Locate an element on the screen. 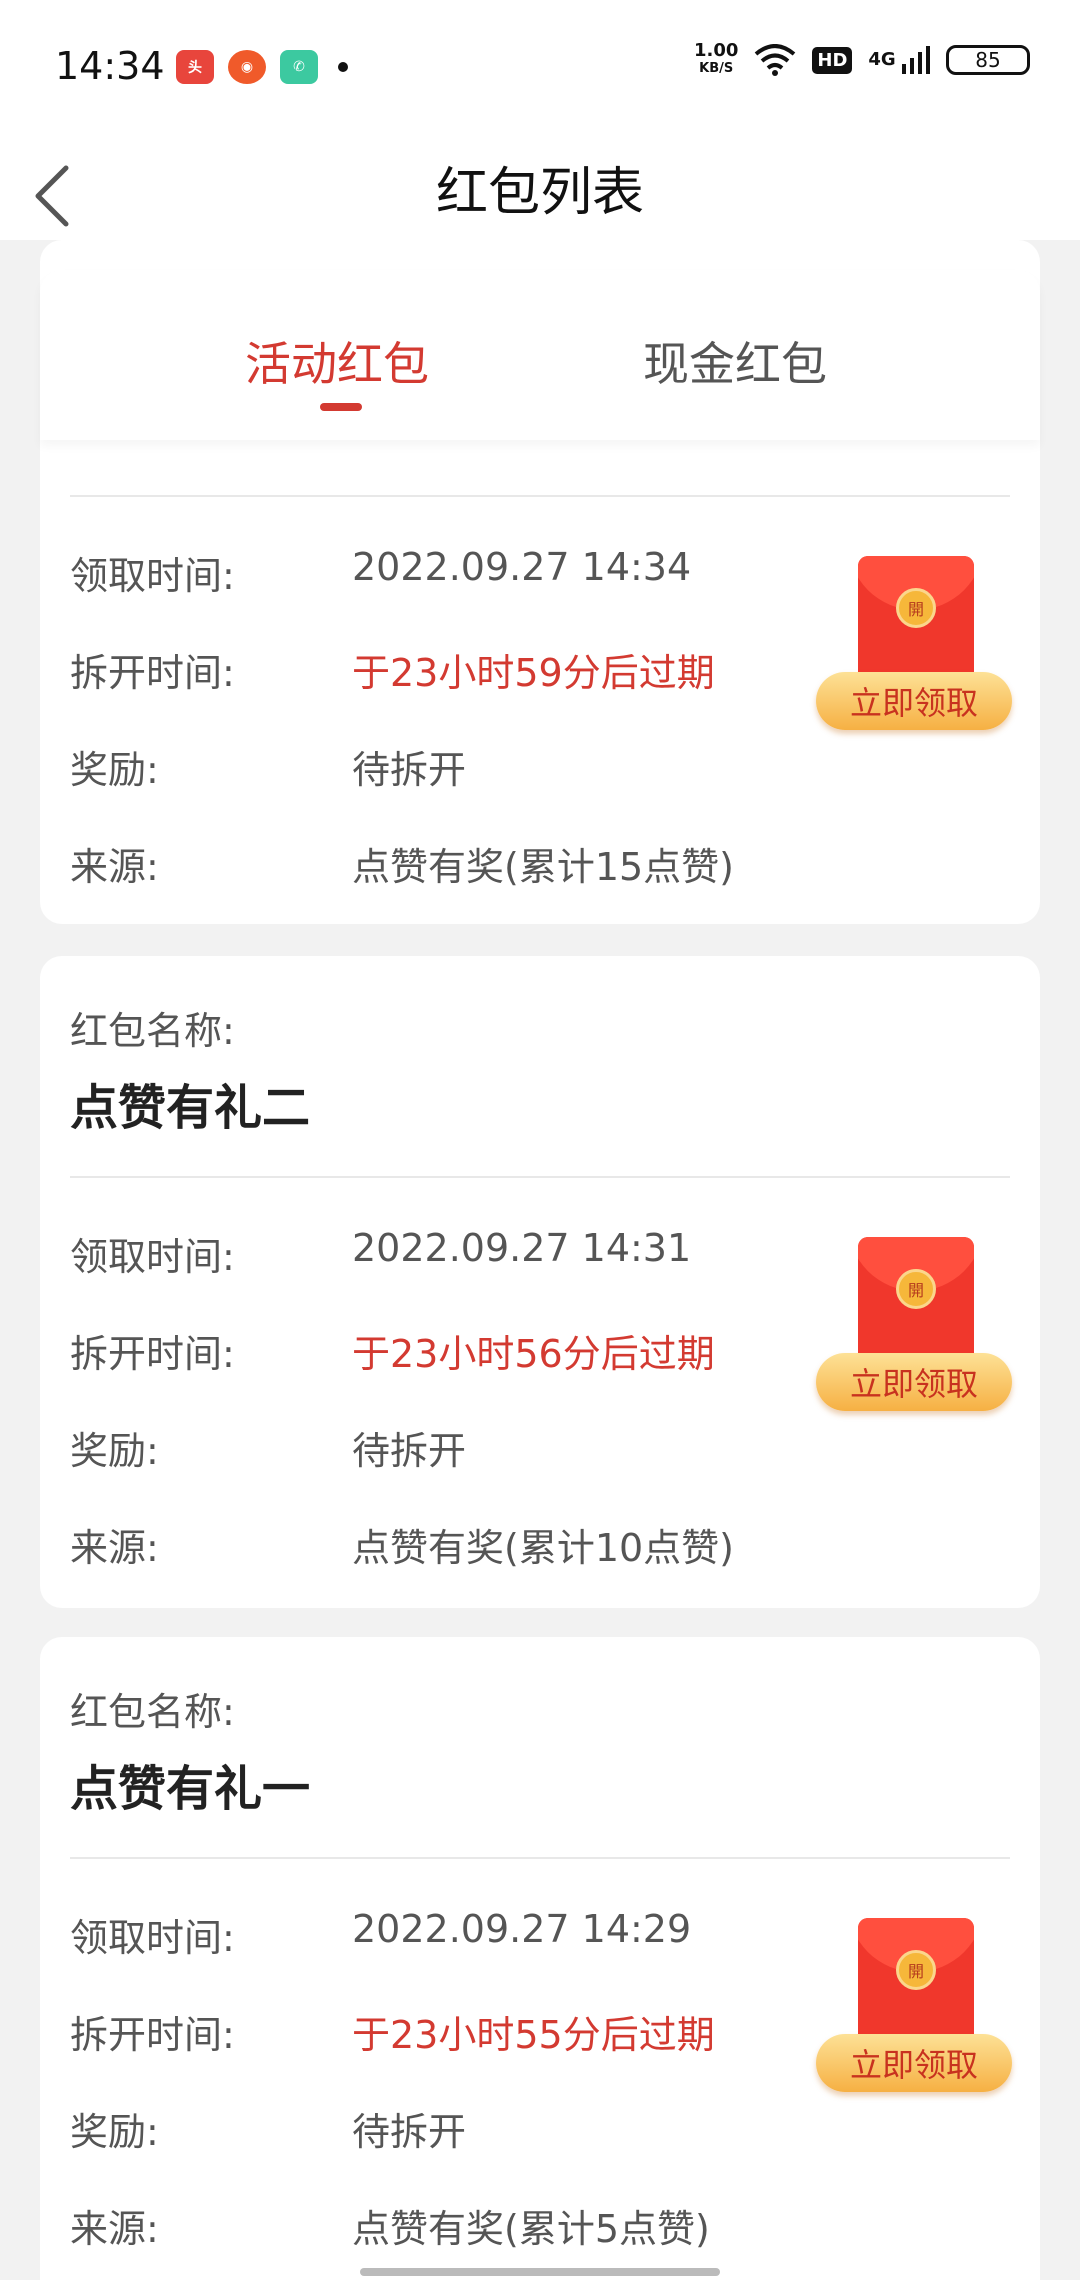 This screenshot has width=1080, height=2280. active-tab-indicator is located at coordinates (341, 407).